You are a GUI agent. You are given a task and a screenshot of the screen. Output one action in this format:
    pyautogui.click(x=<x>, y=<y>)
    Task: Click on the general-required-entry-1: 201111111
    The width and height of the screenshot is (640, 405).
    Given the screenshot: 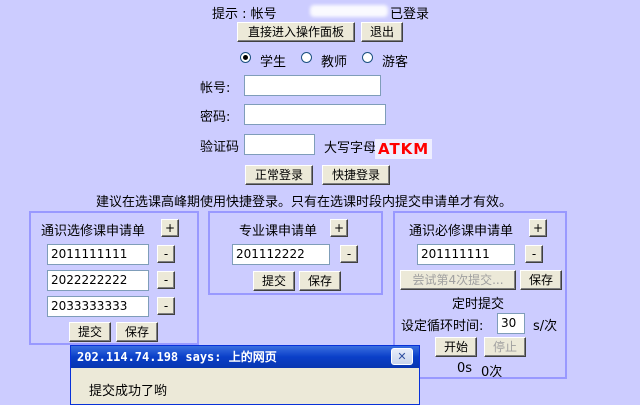 What is the action you would take?
    pyautogui.click(x=466, y=254)
    